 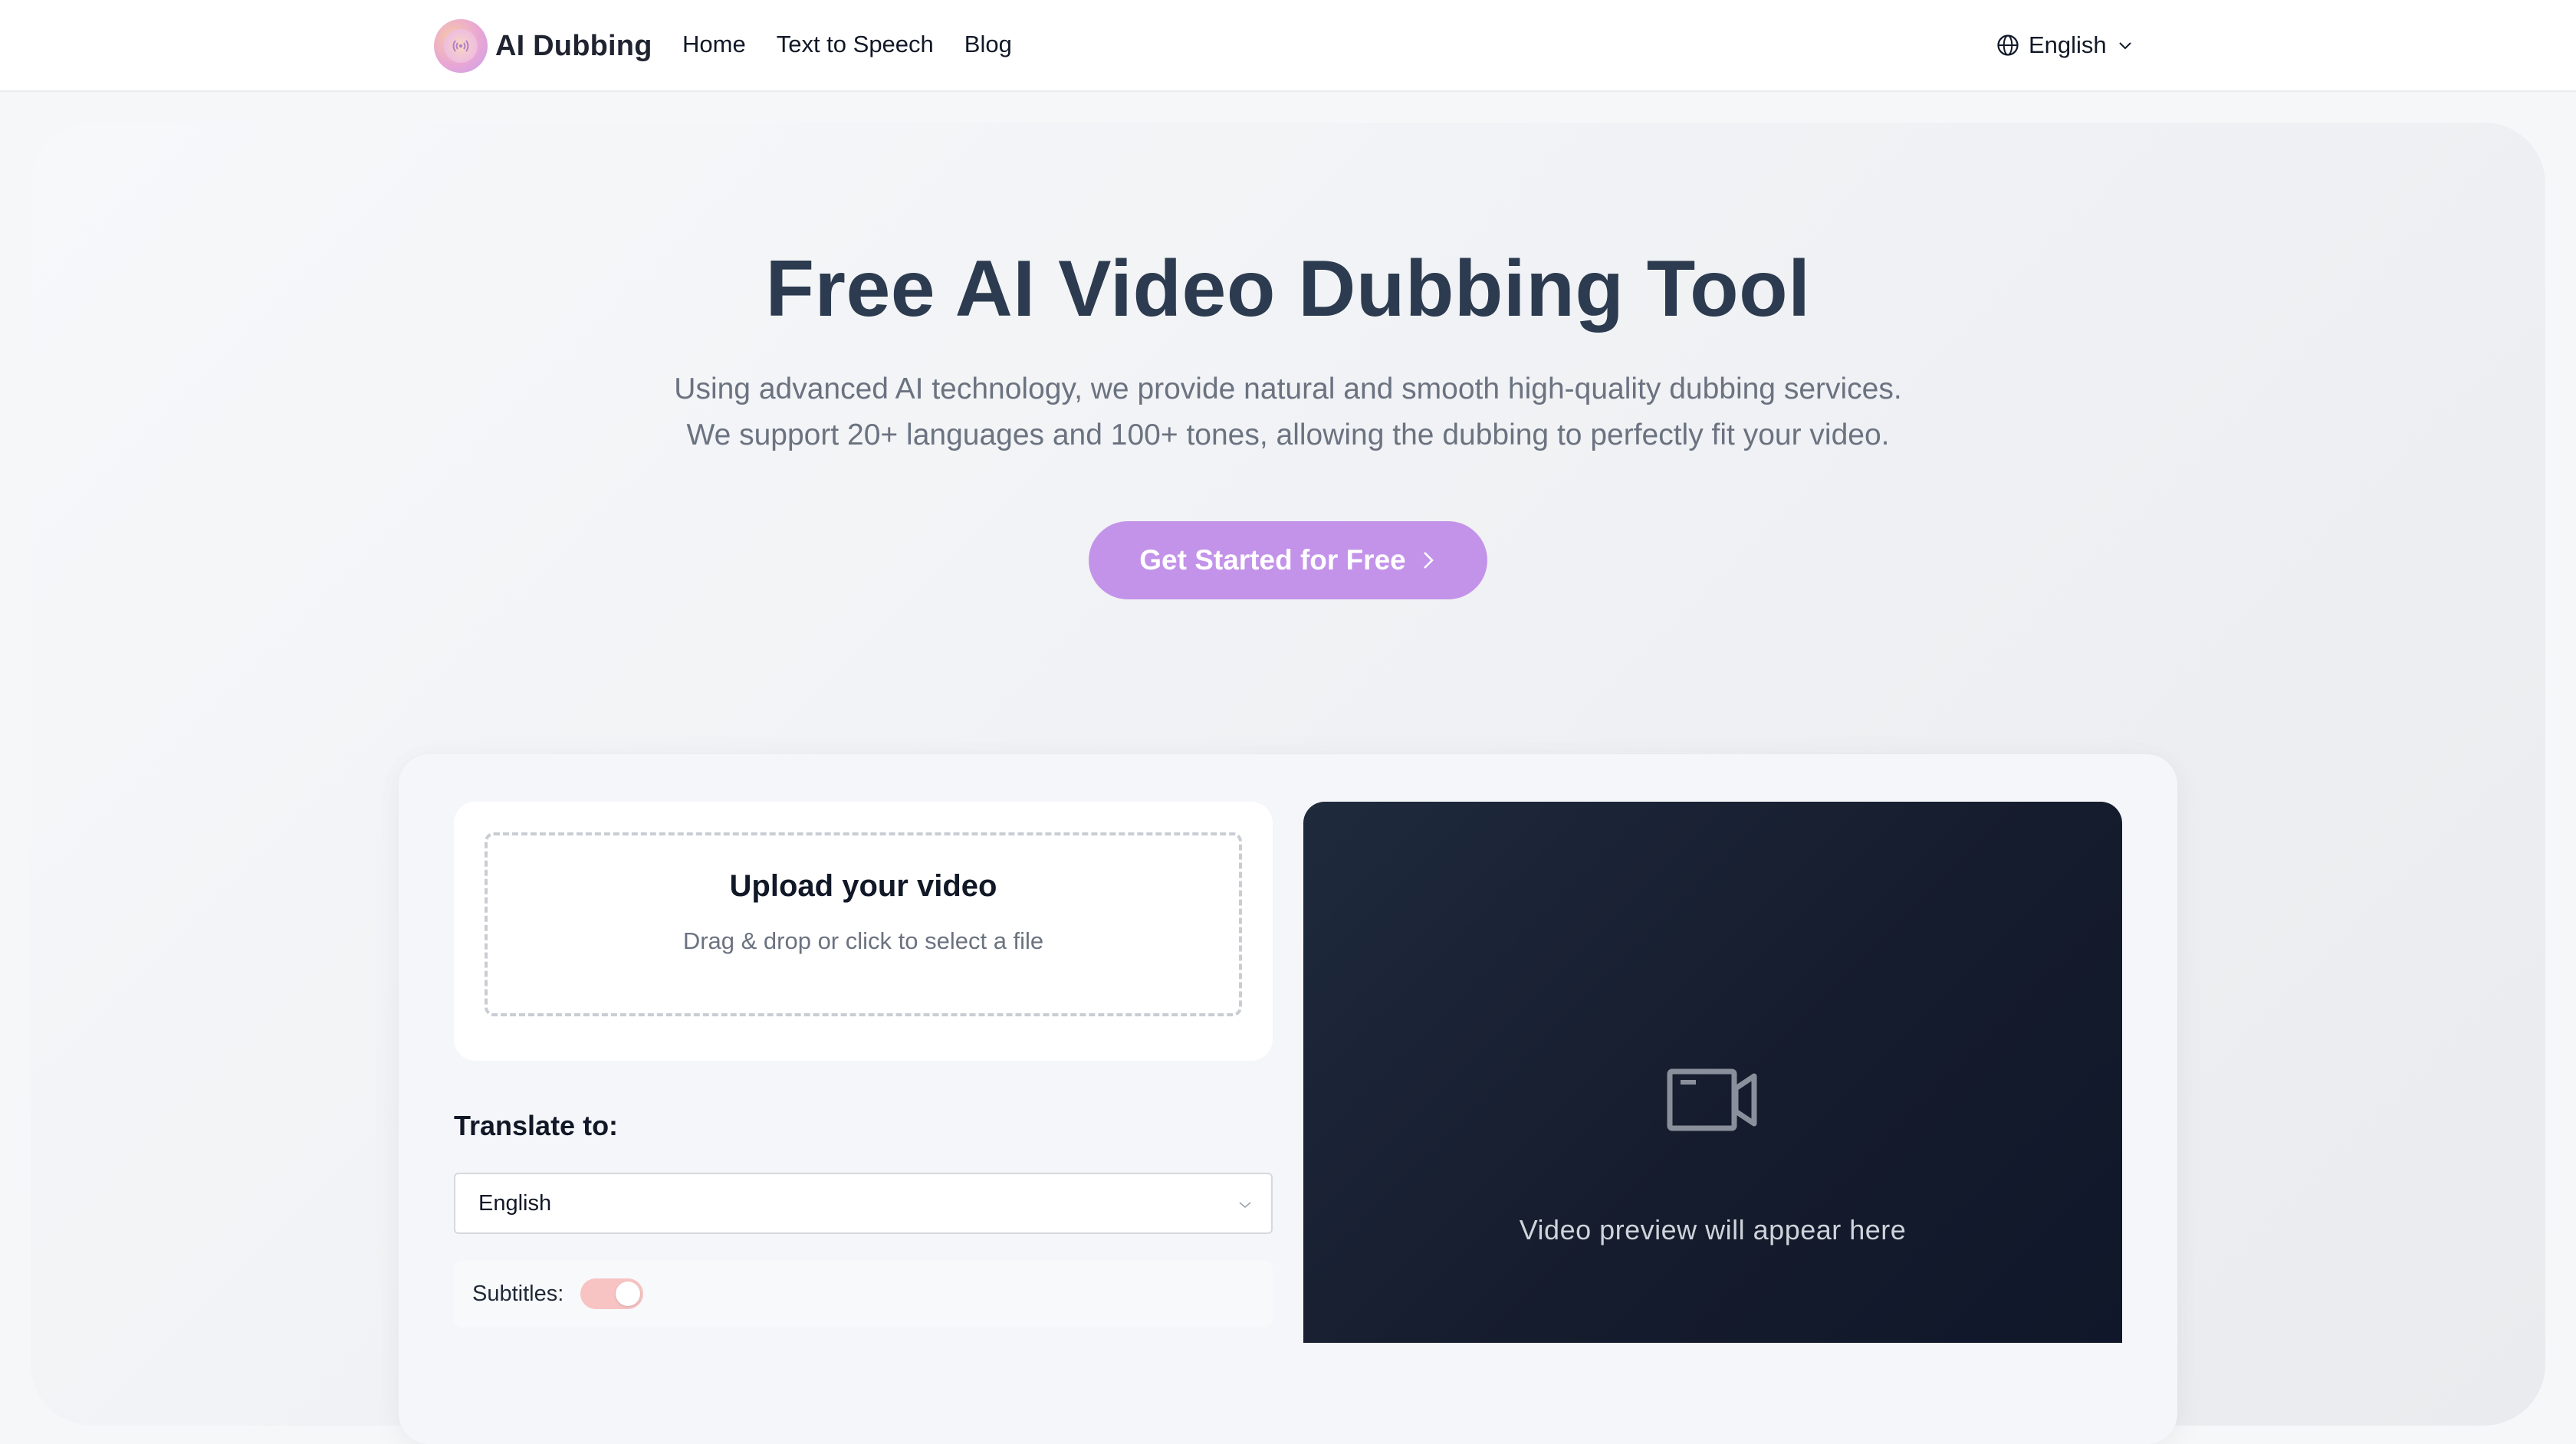 What do you see at coordinates (864, 1294) in the screenshot?
I see `subtitles-row: Subtitles:` at bounding box center [864, 1294].